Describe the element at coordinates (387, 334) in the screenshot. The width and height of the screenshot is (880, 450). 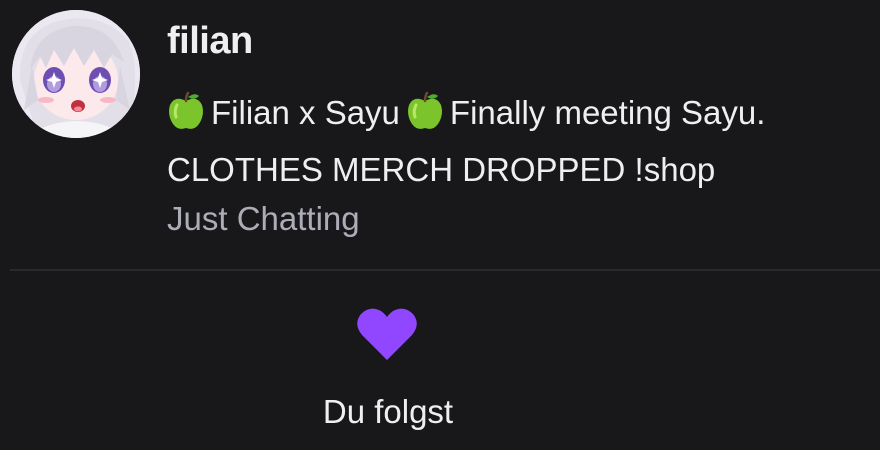
I see `heart-icon` at that location.